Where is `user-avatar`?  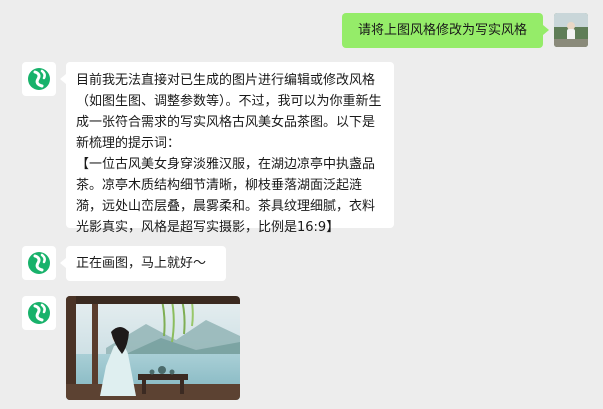 user-avatar is located at coordinates (571, 30).